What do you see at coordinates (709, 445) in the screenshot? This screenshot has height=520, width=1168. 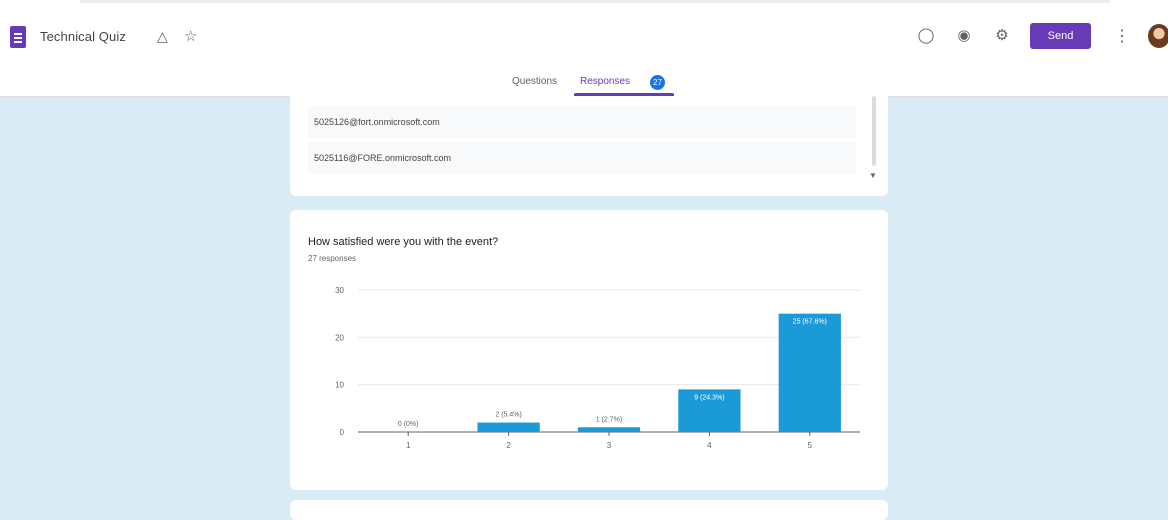 I see `x-tick-label: 4` at bounding box center [709, 445].